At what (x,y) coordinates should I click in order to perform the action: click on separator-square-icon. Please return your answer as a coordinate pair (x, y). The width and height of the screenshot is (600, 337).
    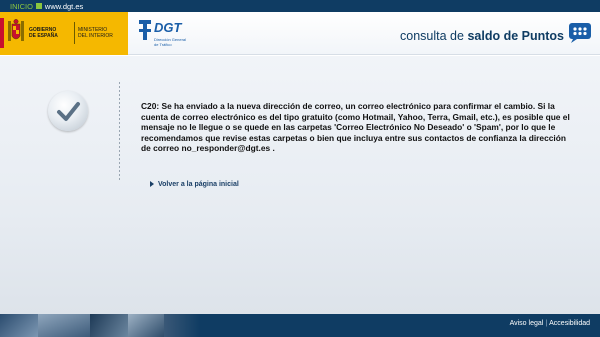
    Looking at the image, I should click on (38, 6).